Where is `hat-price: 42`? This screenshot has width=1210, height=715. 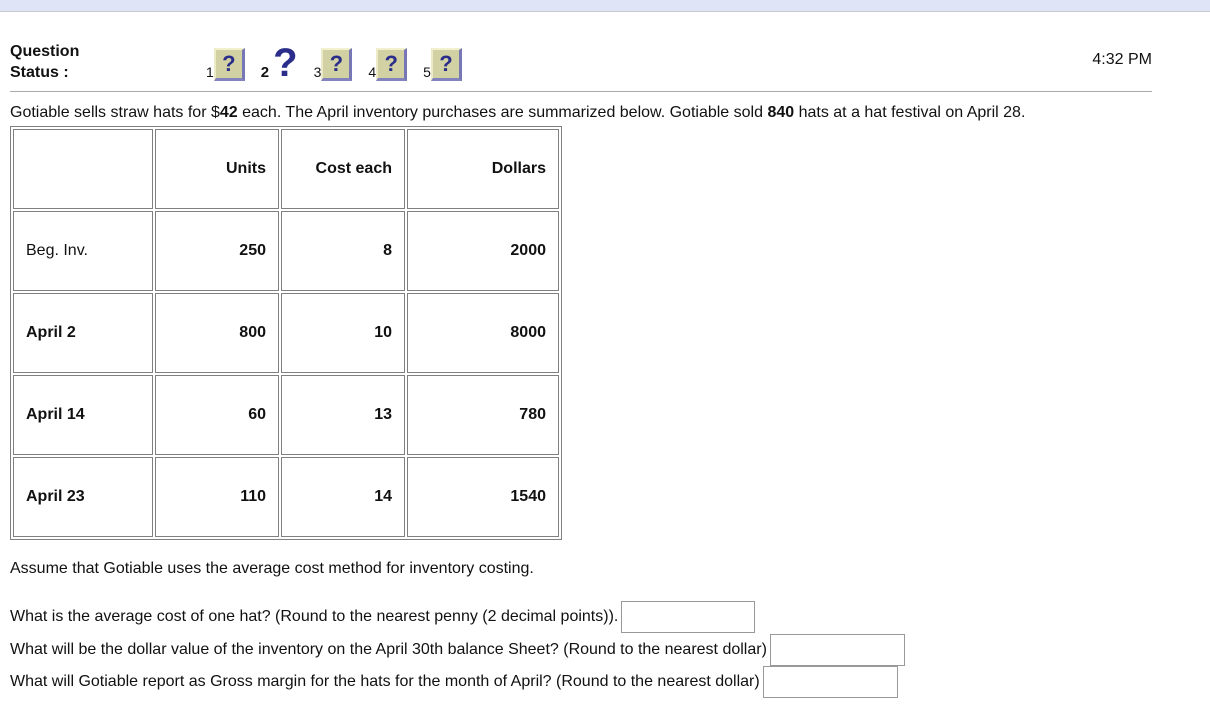 hat-price: 42 is located at coordinates (228, 112).